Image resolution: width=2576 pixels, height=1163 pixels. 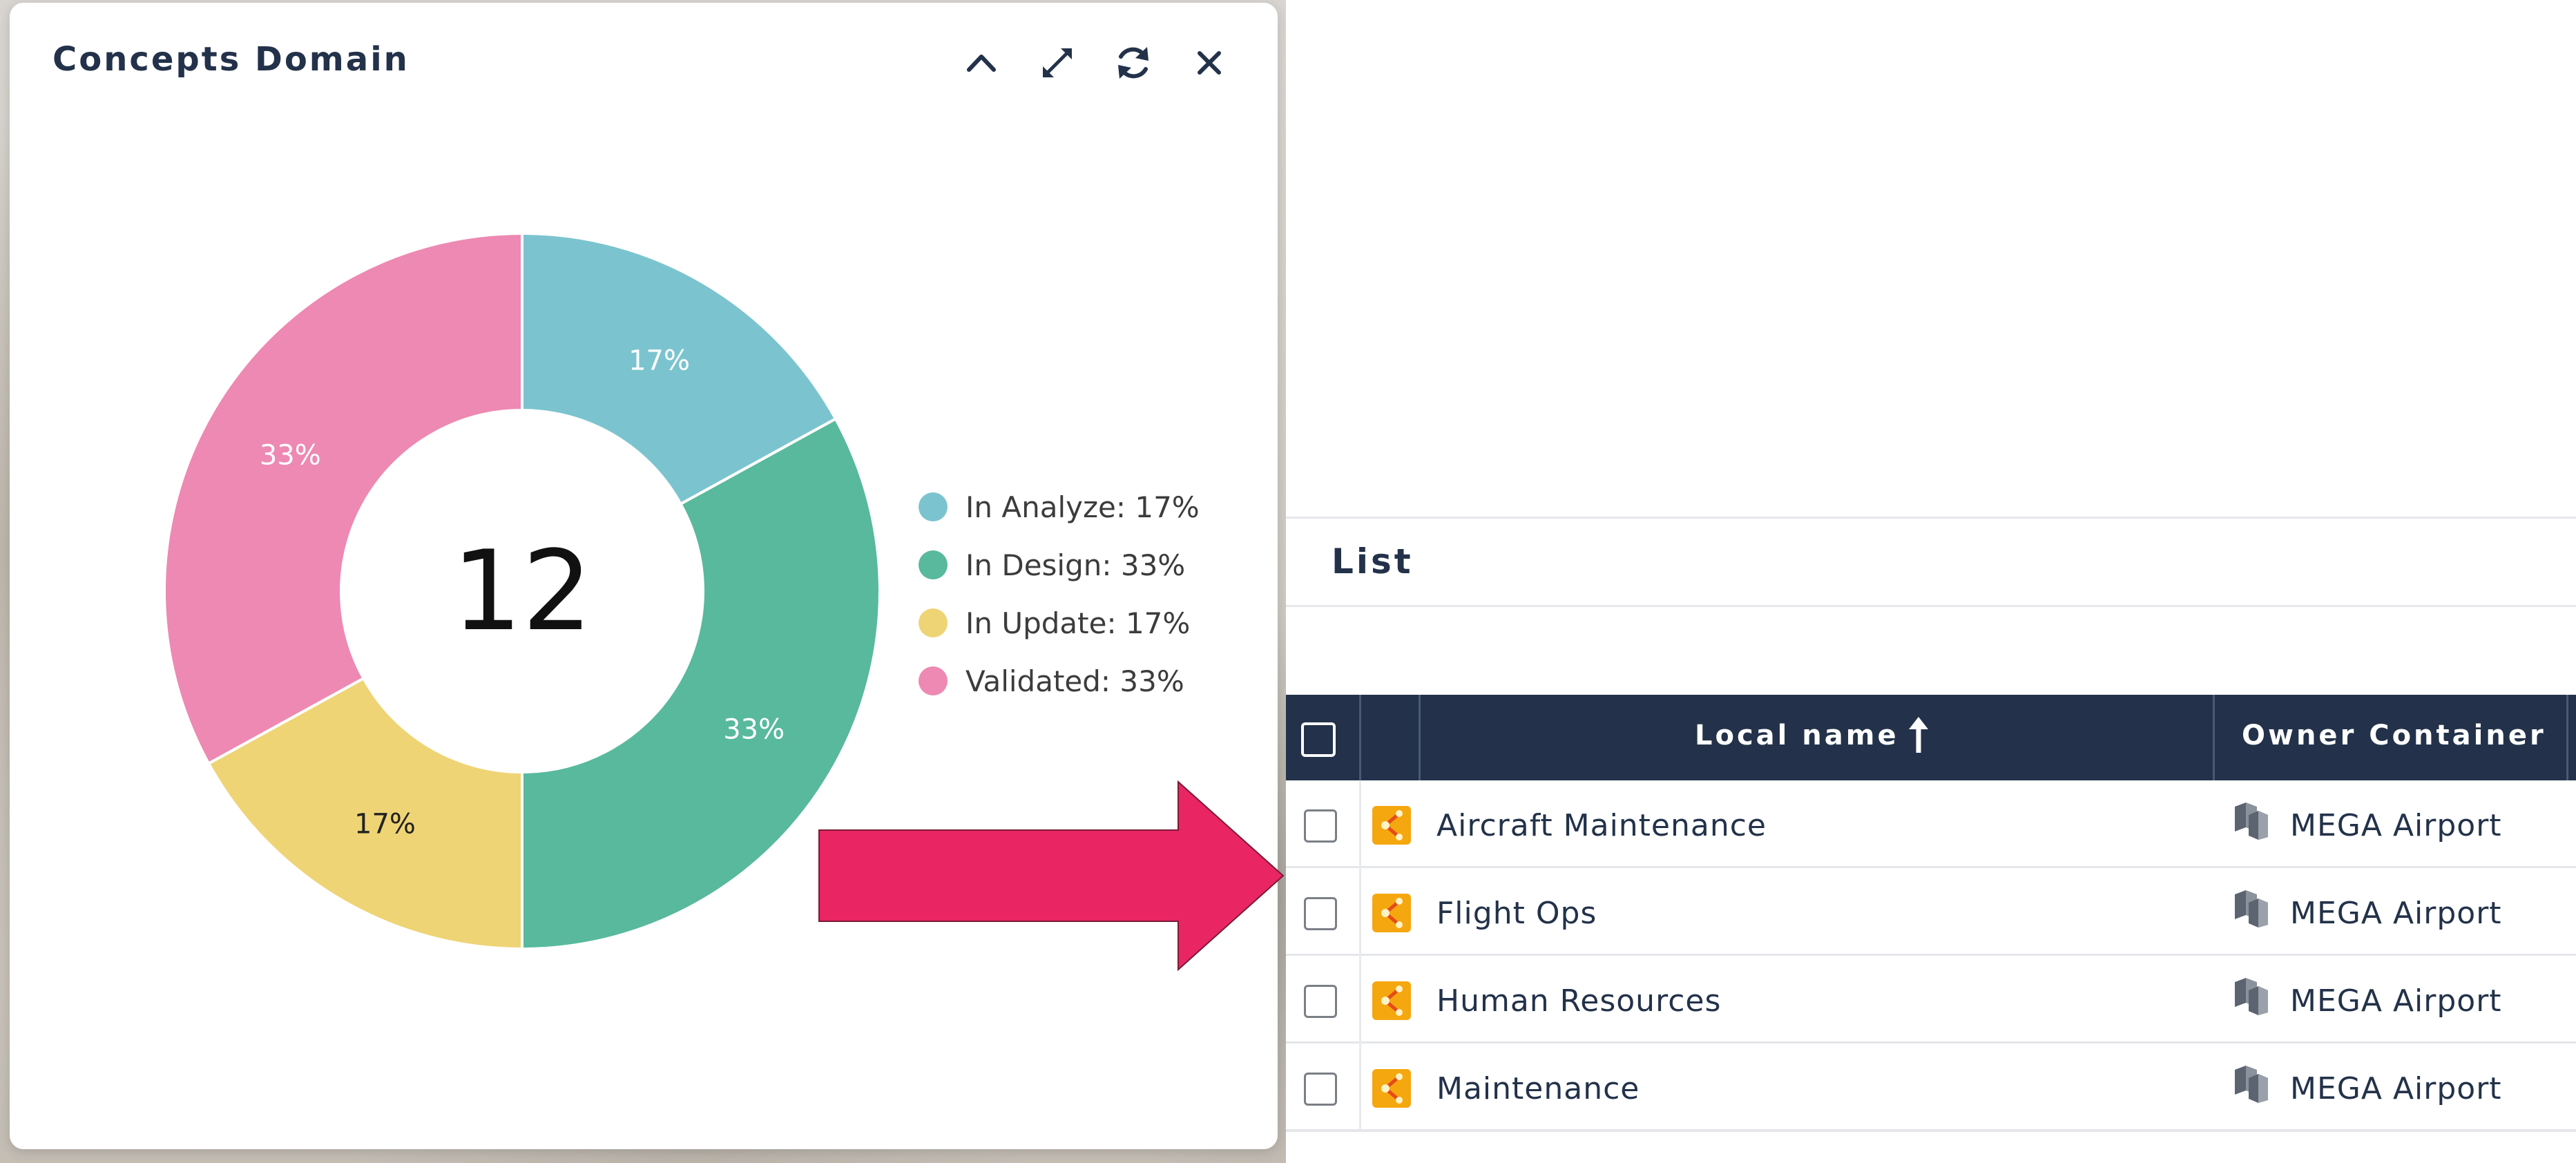 I want to click on pointer-arrow, so click(x=1051, y=876).